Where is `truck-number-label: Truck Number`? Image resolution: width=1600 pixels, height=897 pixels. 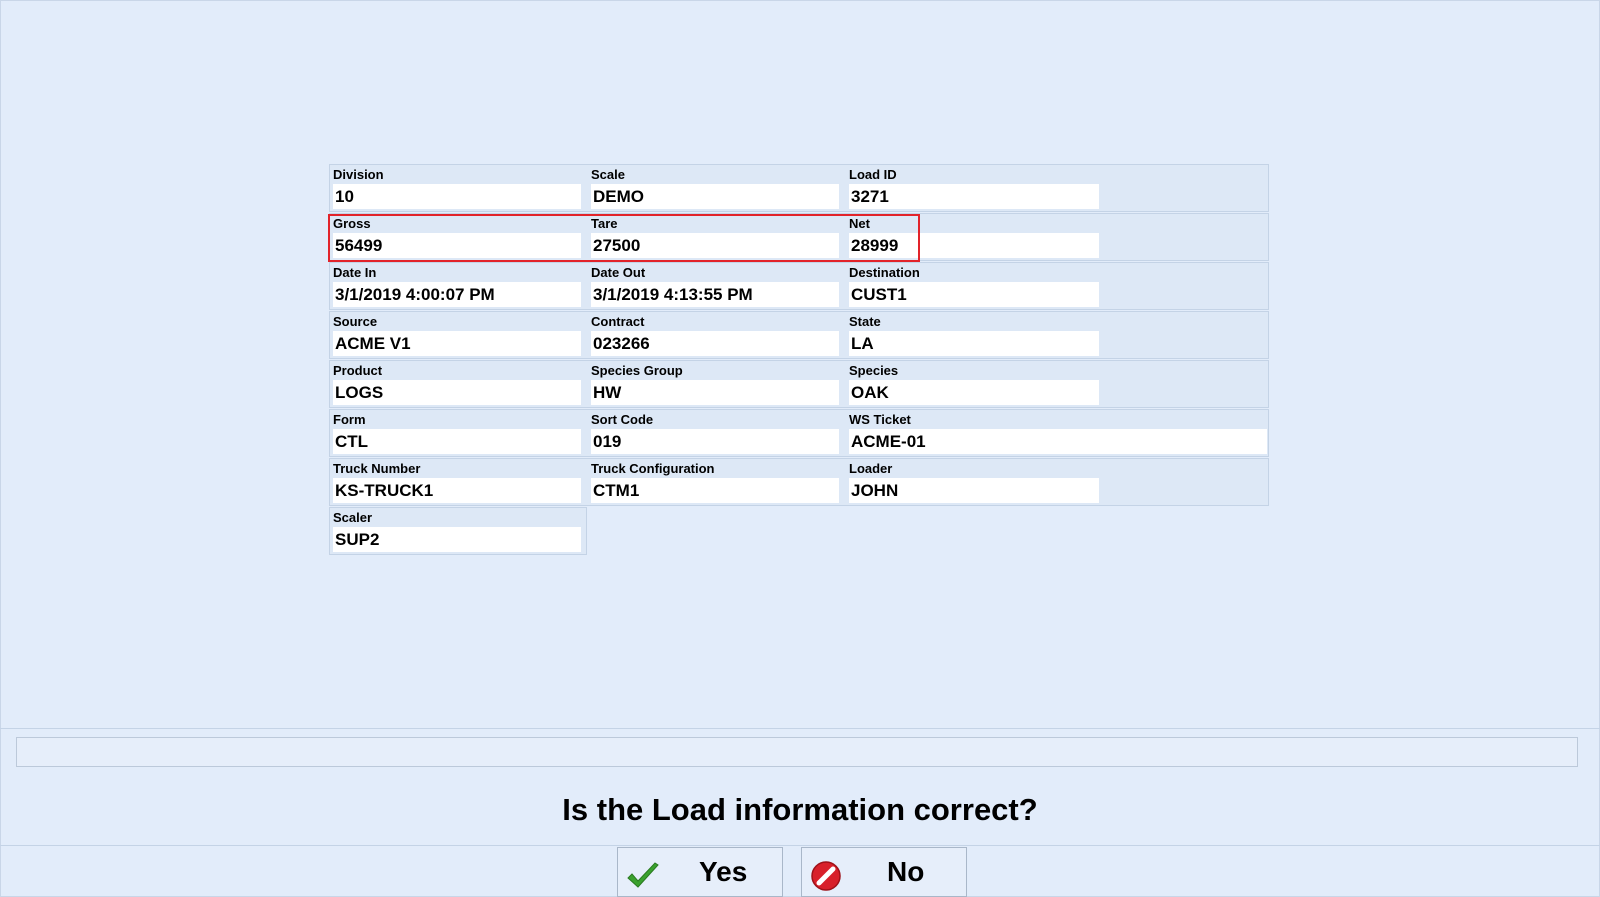
truck-number-label: Truck Number is located at coordinates (377, 468).